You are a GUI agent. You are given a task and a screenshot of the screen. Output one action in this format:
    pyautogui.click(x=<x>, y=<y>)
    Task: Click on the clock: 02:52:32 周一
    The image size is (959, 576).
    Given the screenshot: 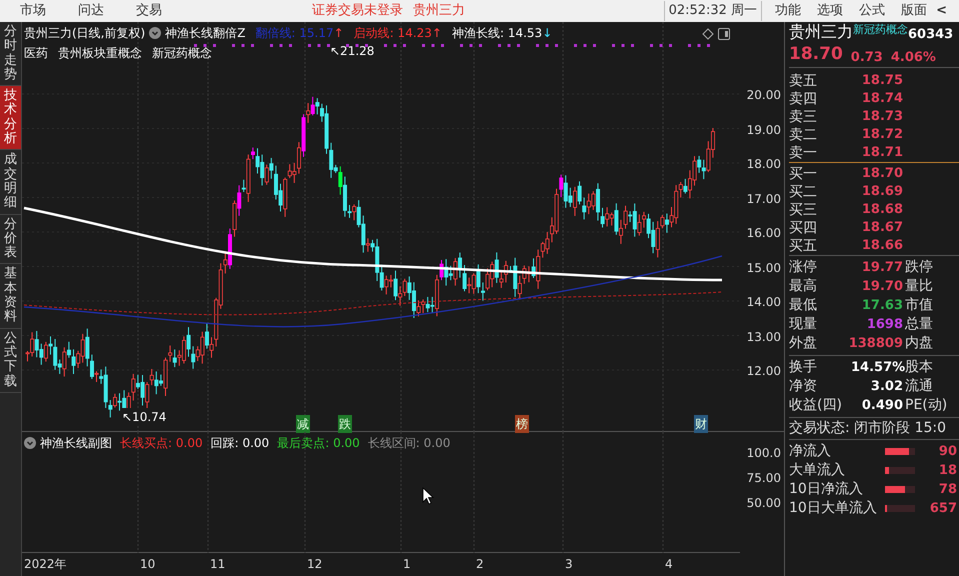 What is the action you would take?
    pyautogui.click(x=713, y=11)
    